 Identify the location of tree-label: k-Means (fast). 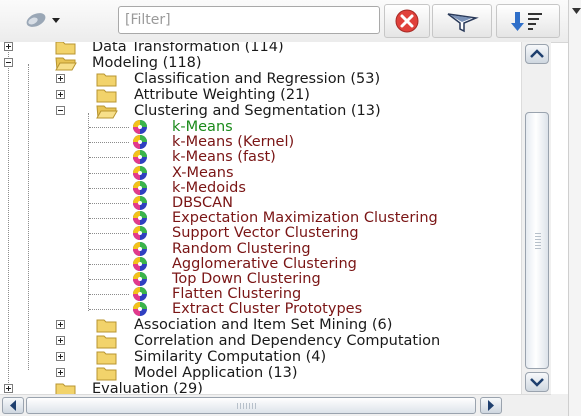
(224, 157).